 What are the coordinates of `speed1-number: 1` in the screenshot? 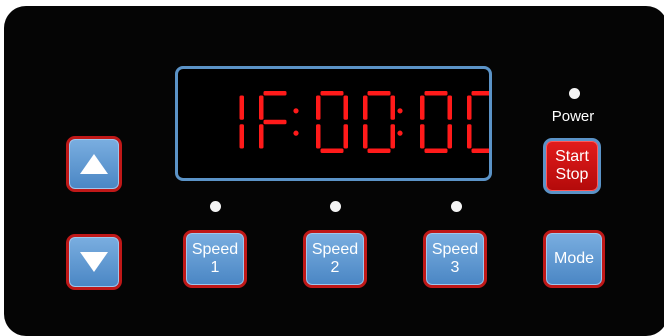 It's located at (215, 267).